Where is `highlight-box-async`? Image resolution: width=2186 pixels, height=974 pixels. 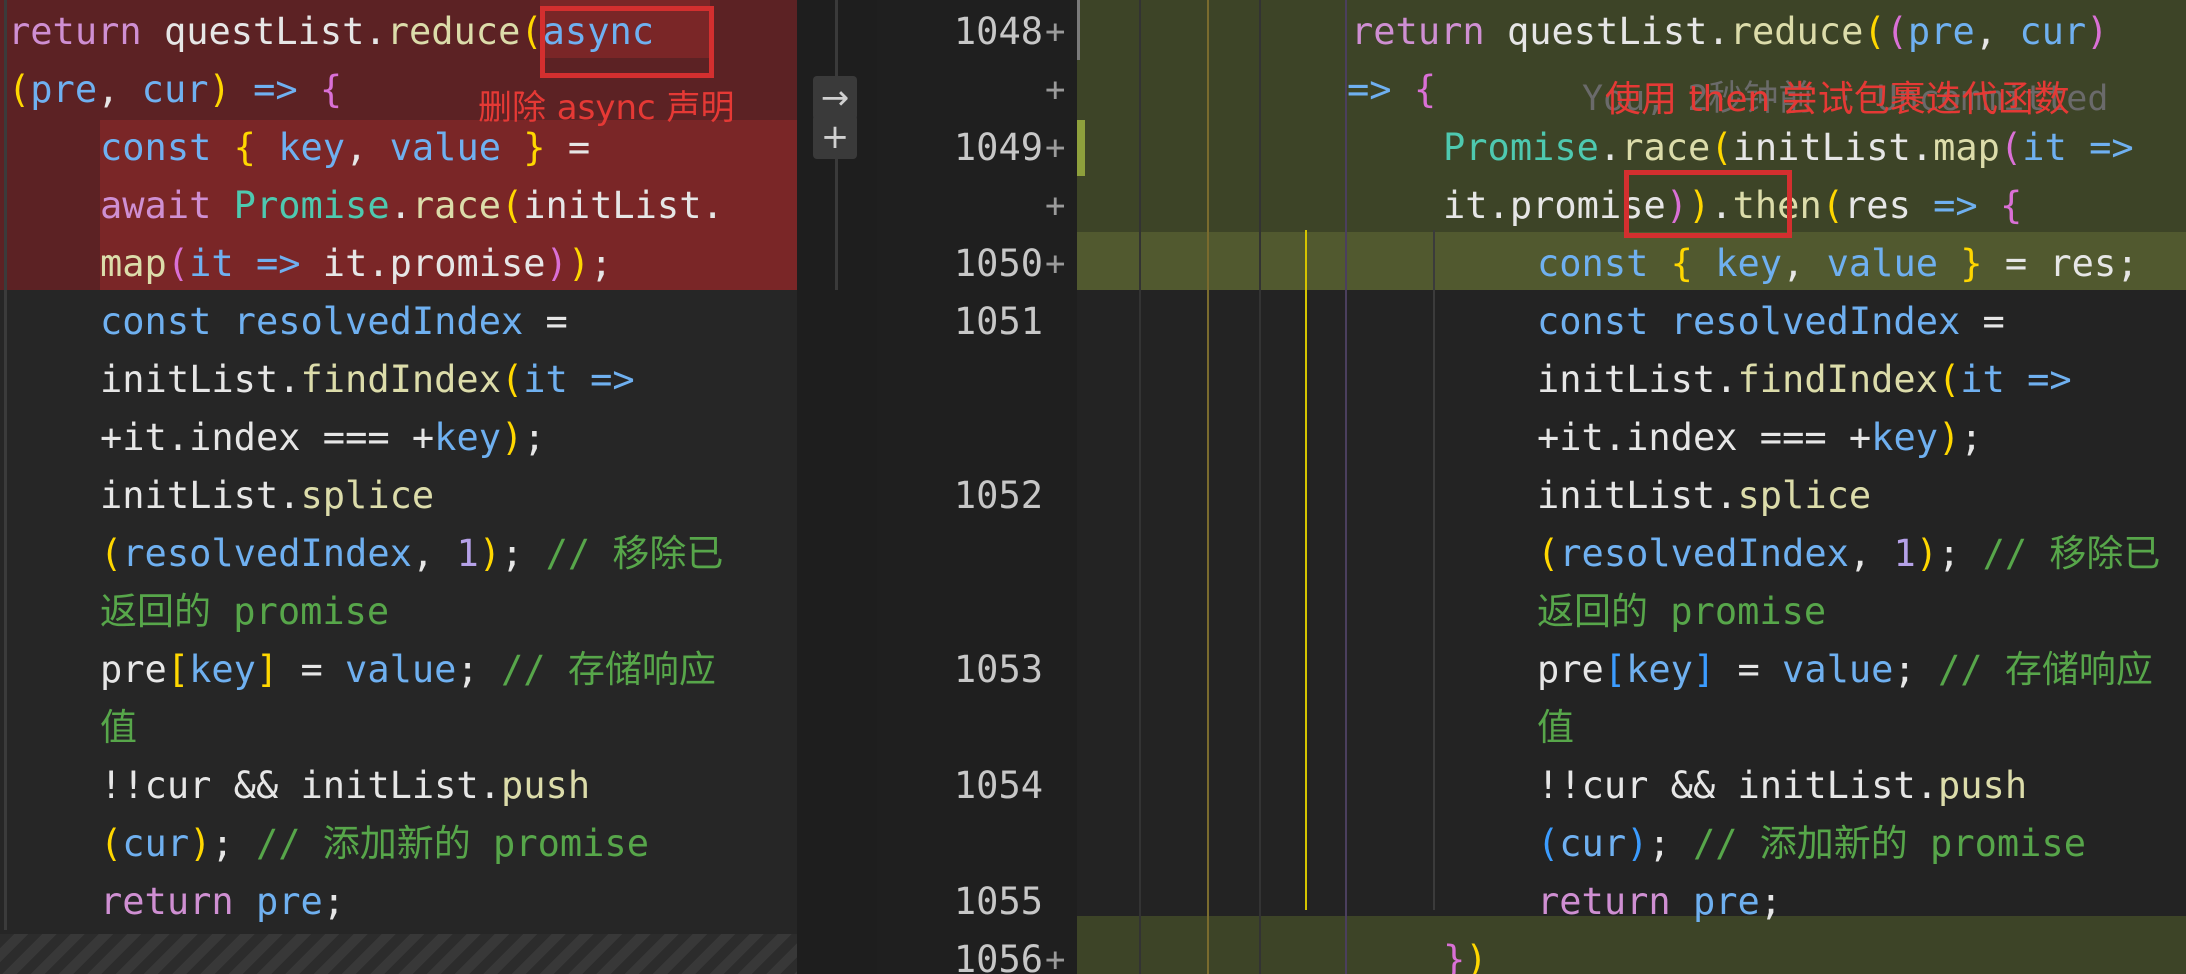 highlight-box-async is located at coordinates (627, 42).